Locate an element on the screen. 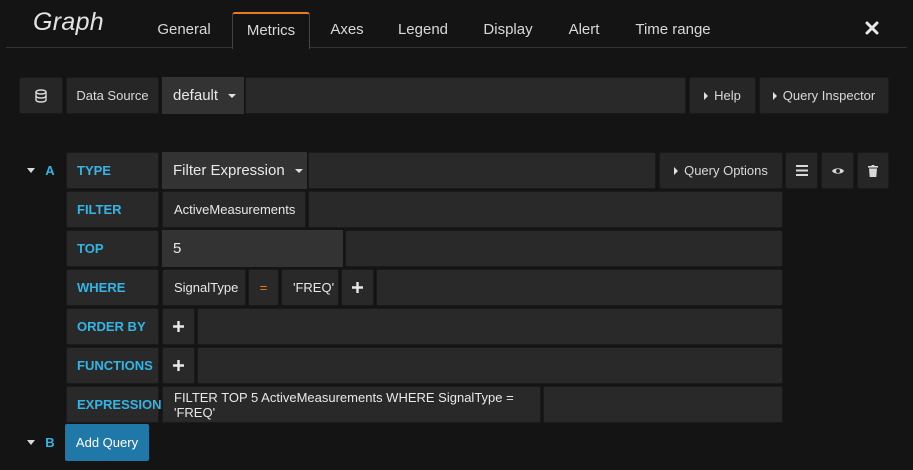 The height and width of the screenshot is (470, 913). filter-filler is located at coordinates (545, 209).